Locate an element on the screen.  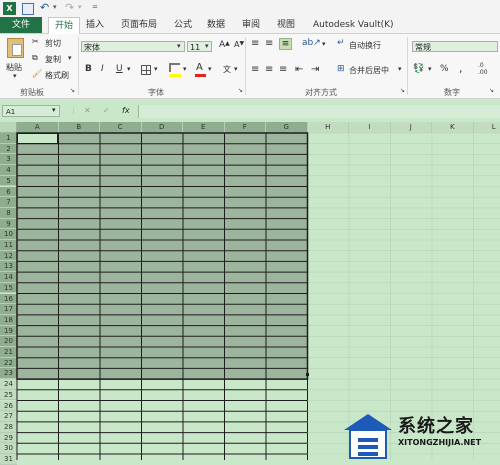
tab-review: 审阅 is located at coordinates (251, 25).